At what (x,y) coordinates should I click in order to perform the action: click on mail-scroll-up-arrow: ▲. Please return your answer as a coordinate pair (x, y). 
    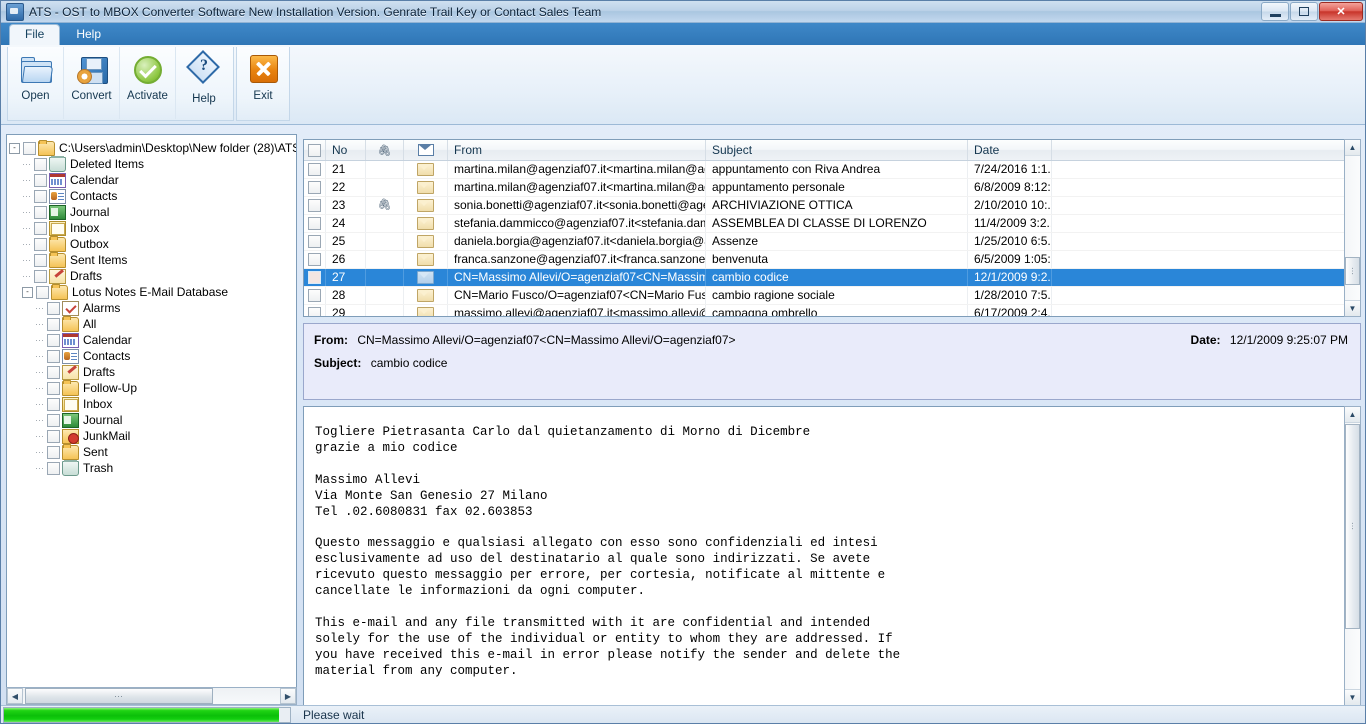
    Looking at the image, I should click on (1352, 148).